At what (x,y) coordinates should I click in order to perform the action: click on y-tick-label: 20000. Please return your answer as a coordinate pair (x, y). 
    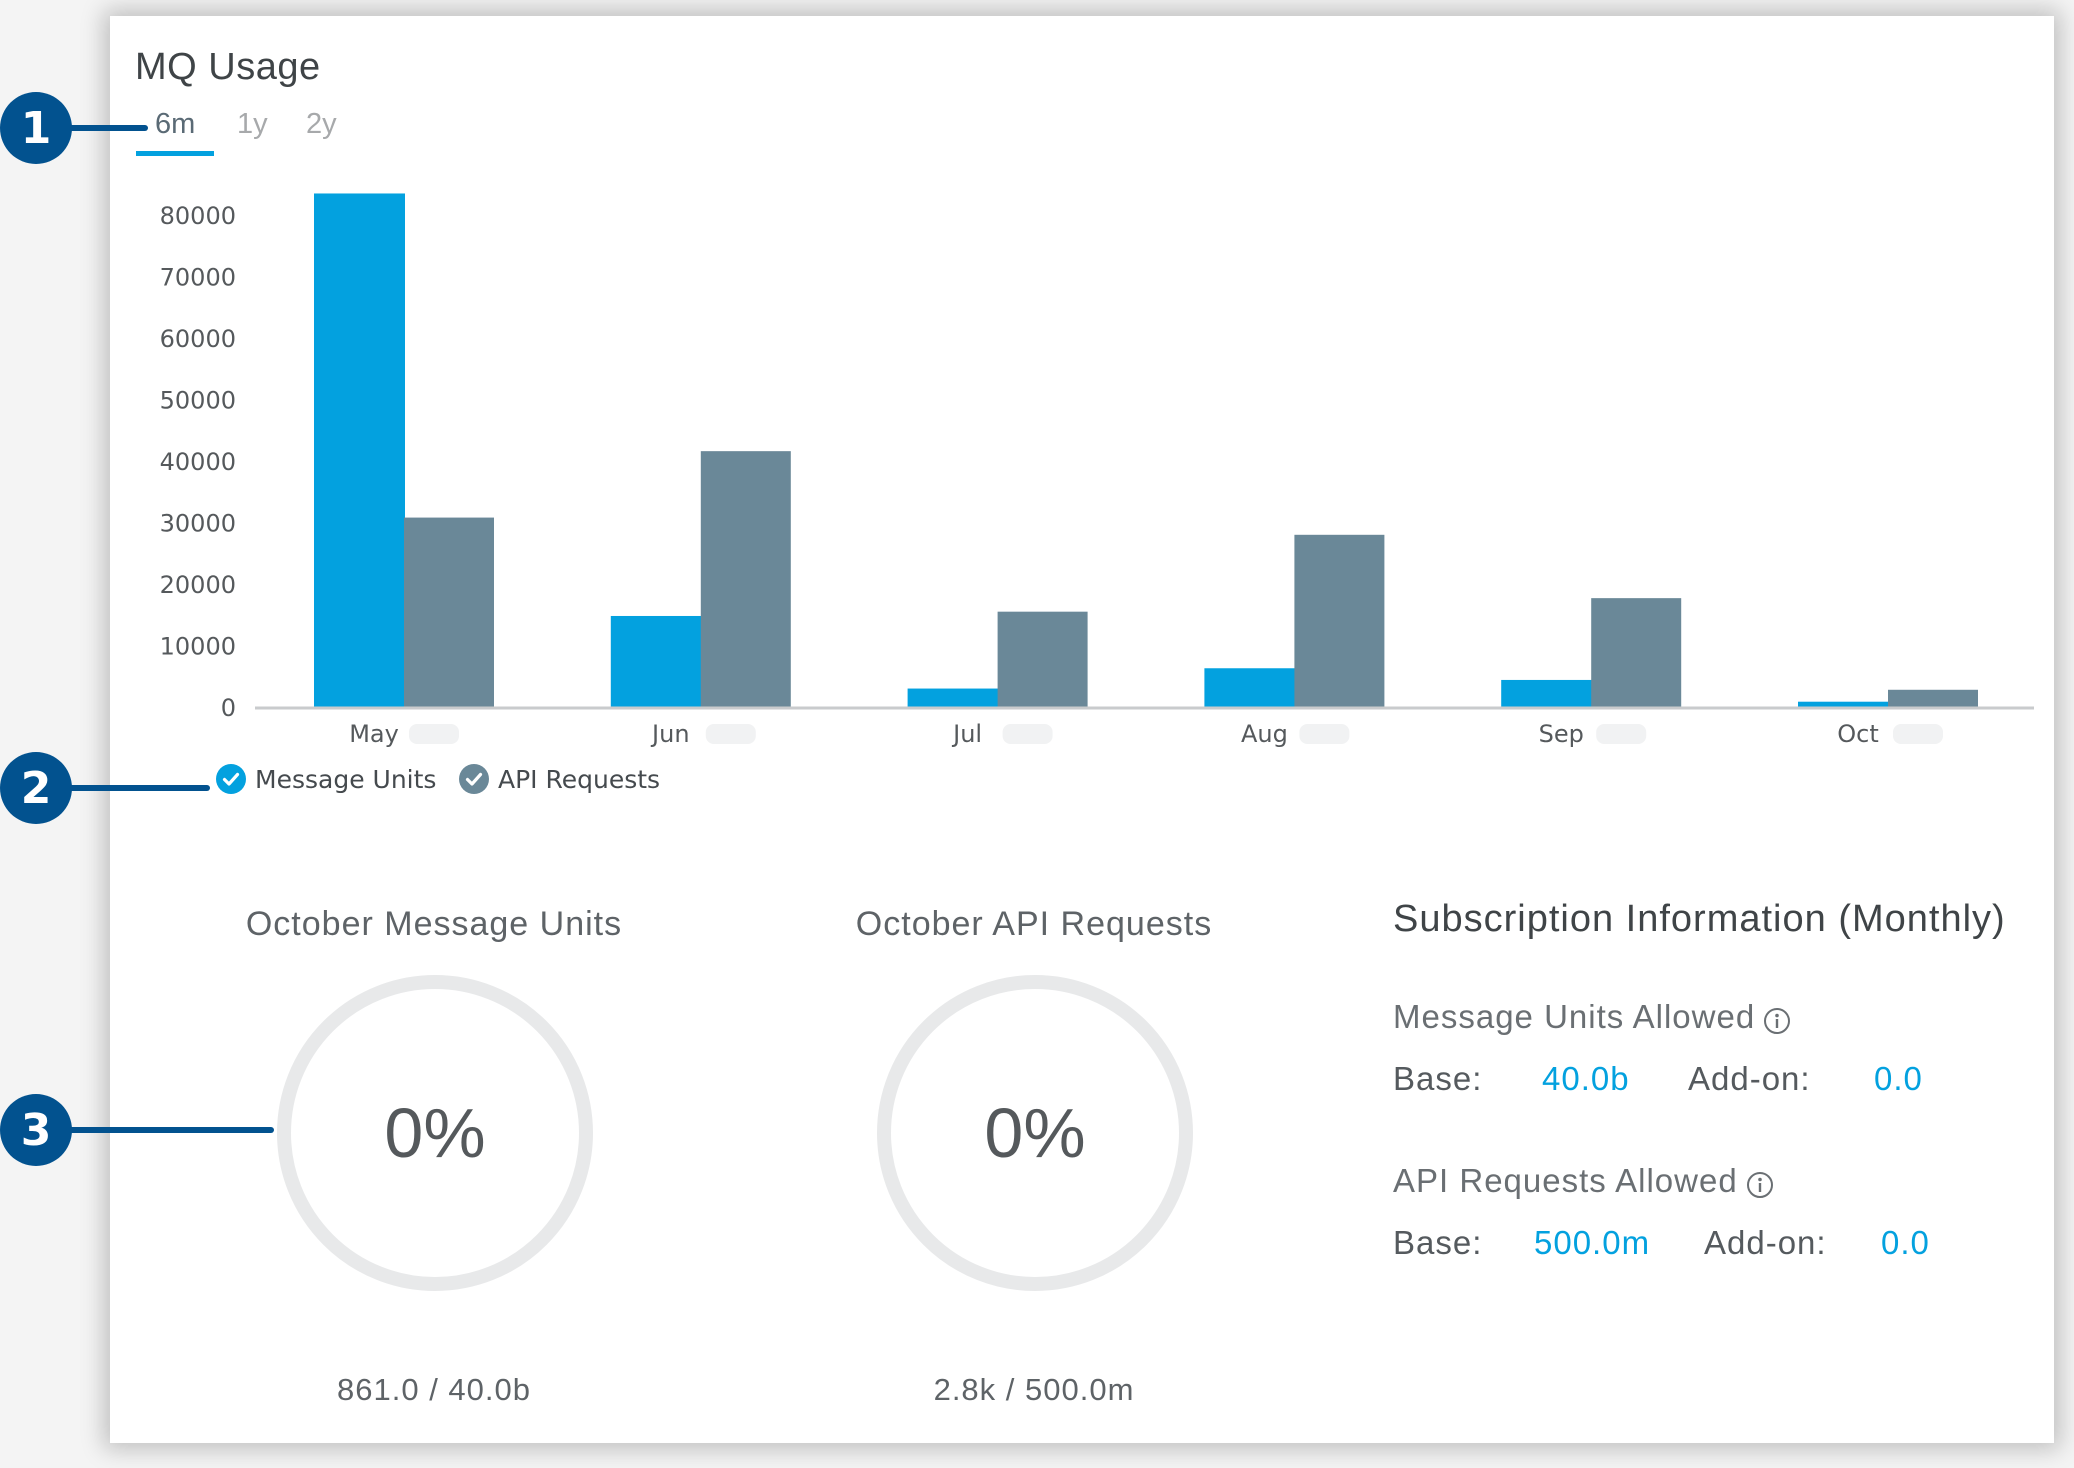
    Looking at the image, I should click on (198, 585).